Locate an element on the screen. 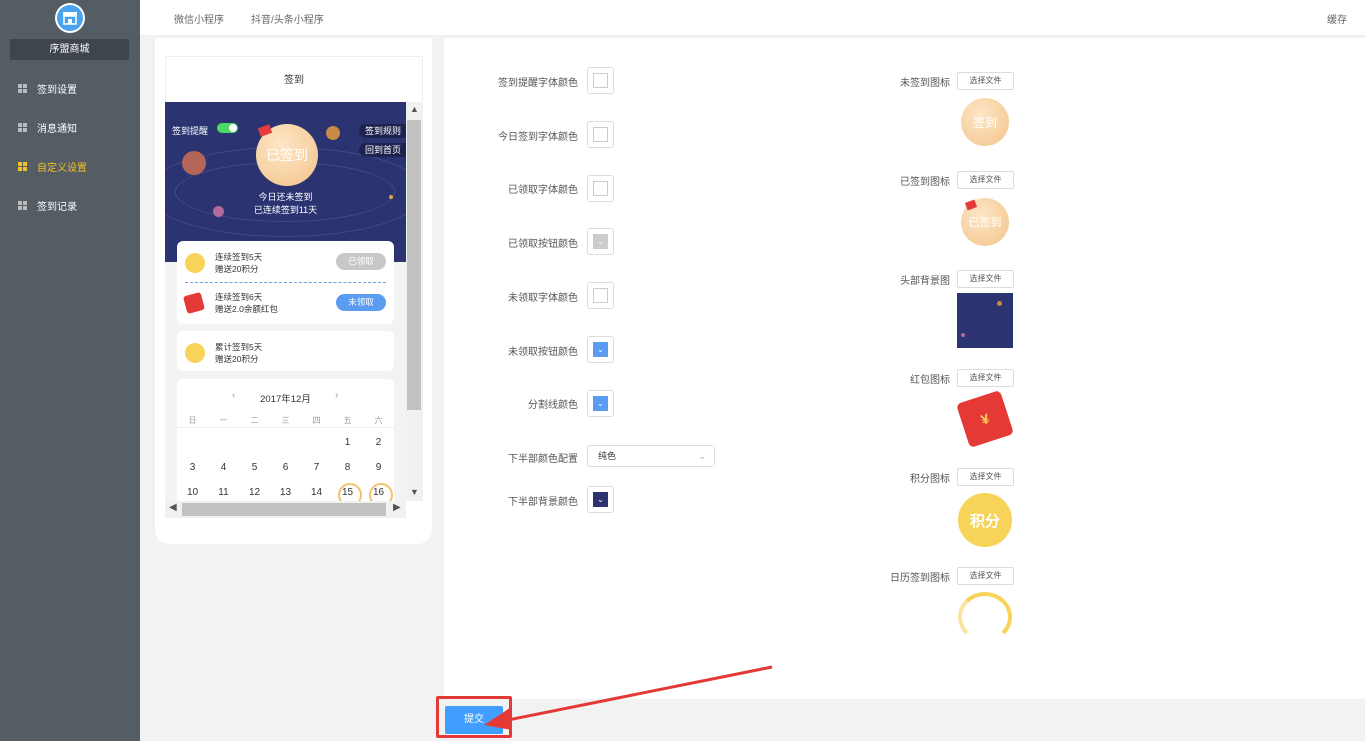 The width and height of the screenshot is (1365, 741). field-label: 未领取字体颜色 is located at coordinates (543, 298).